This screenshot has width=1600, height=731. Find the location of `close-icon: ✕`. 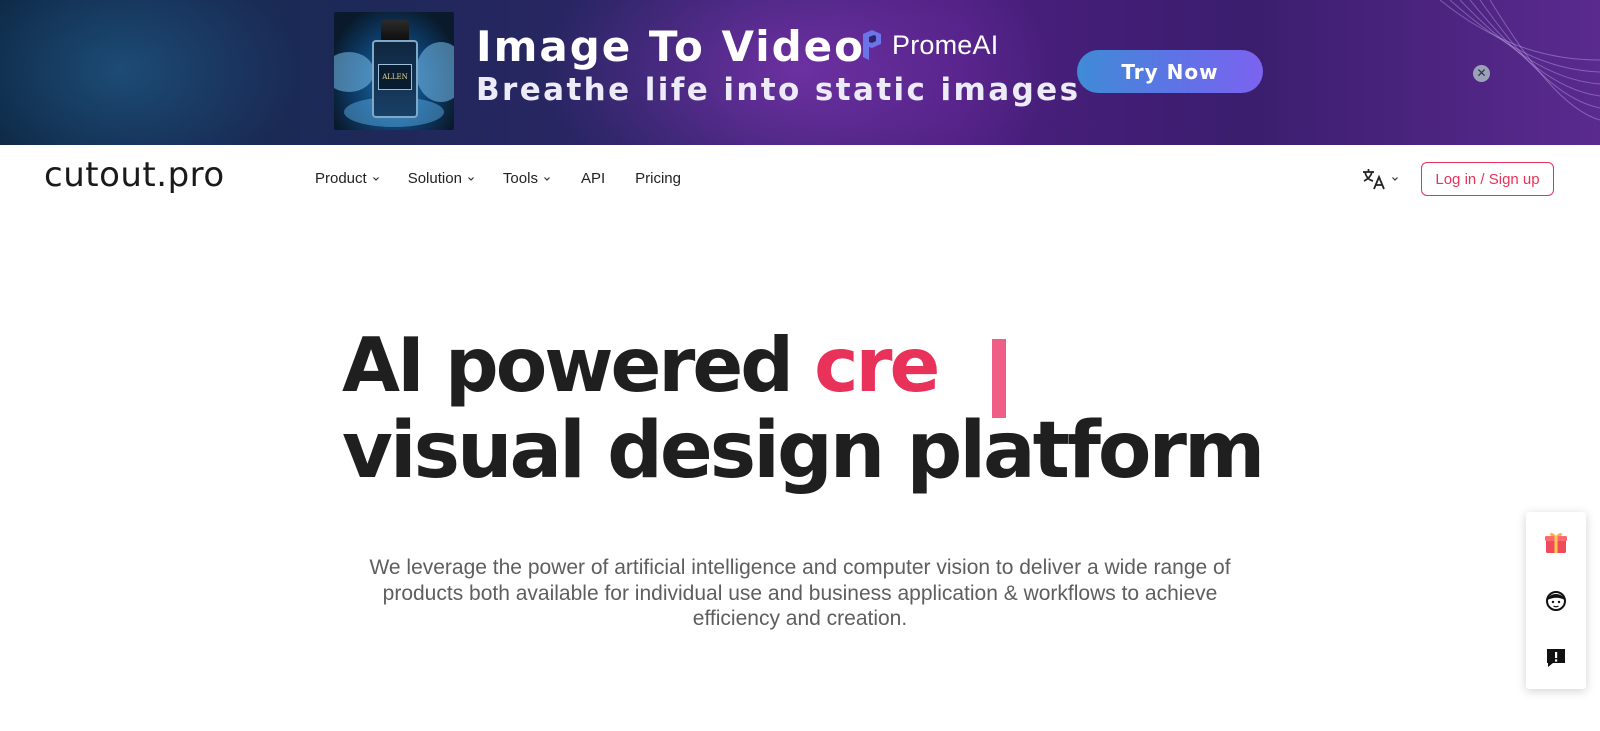

close-icon: ✕ is located at coordinates (1481, 73).